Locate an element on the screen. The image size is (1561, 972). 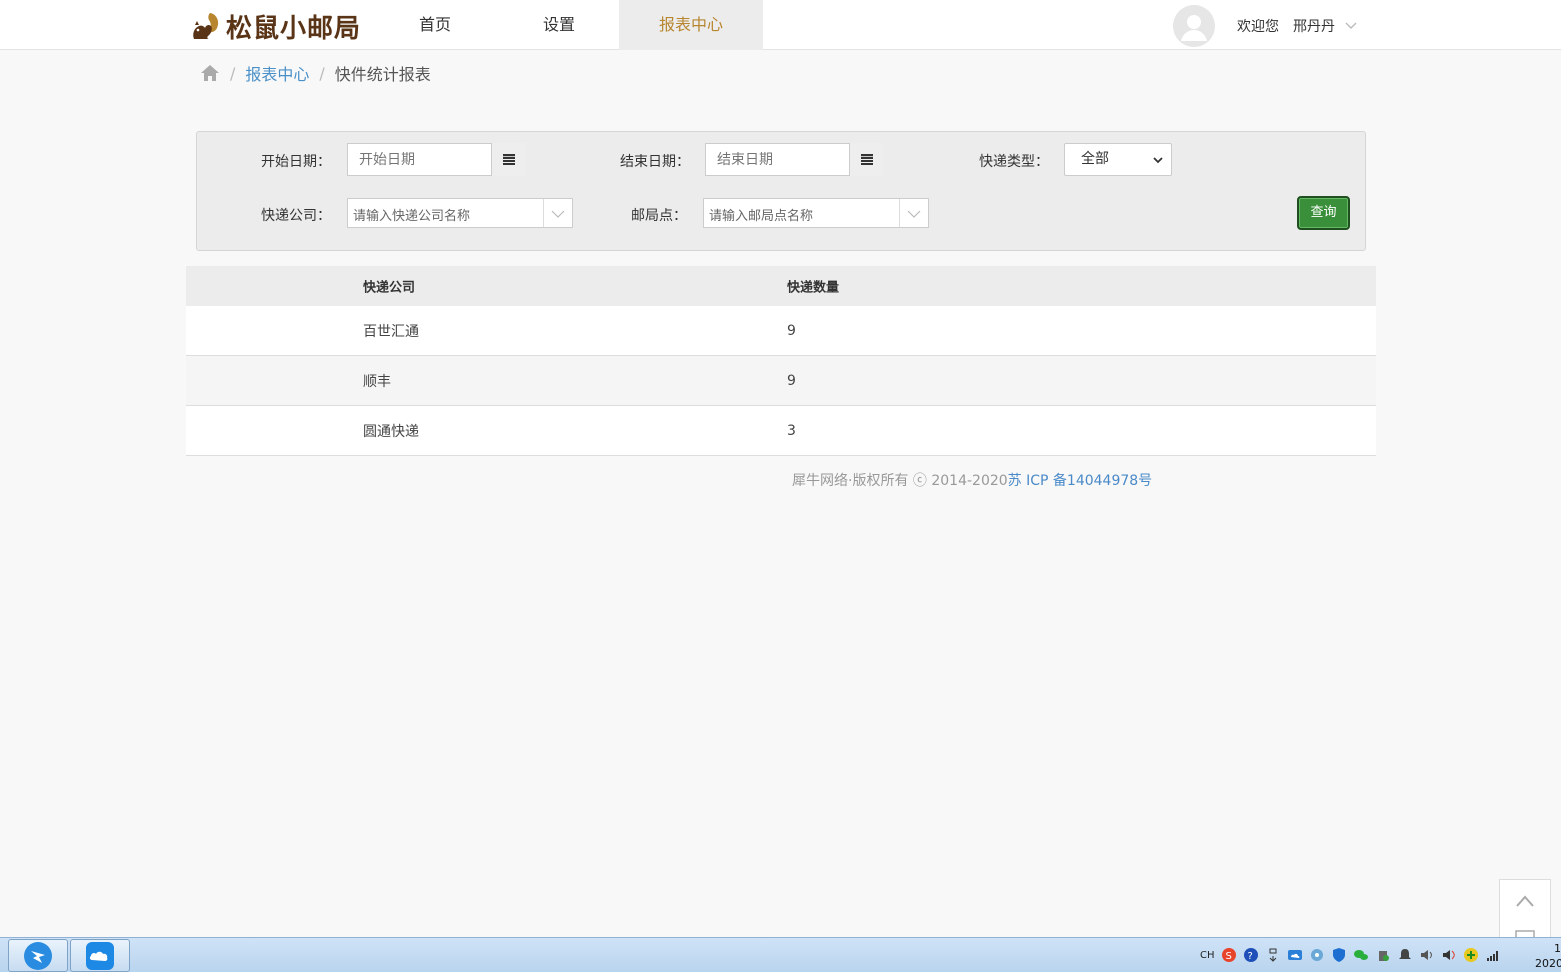
welcome-text: 欢迎您 is located at coordinates (1258, 27).